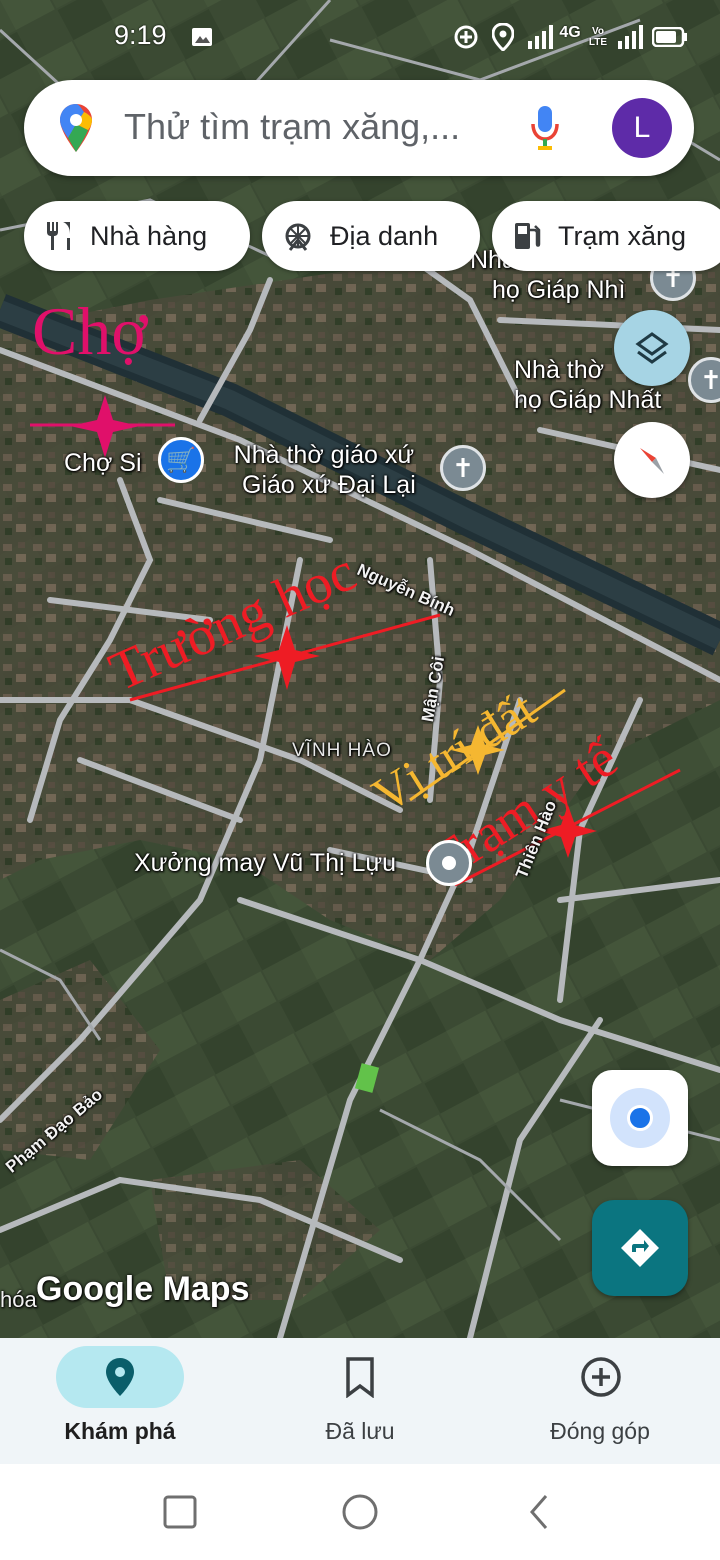 The image size is (720, 1560). I want to click on layers-icon, so click(652, 348).